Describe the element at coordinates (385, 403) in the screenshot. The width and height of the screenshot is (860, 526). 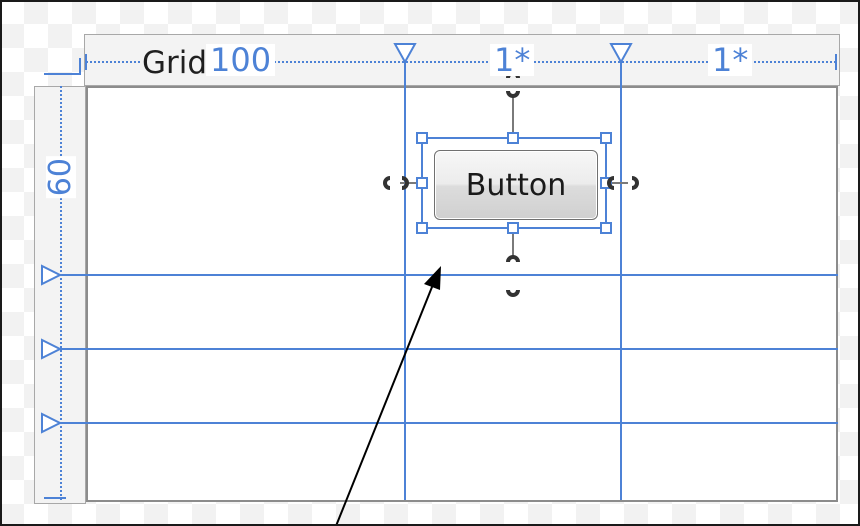
I see `annotation-arrow-line` at that location.